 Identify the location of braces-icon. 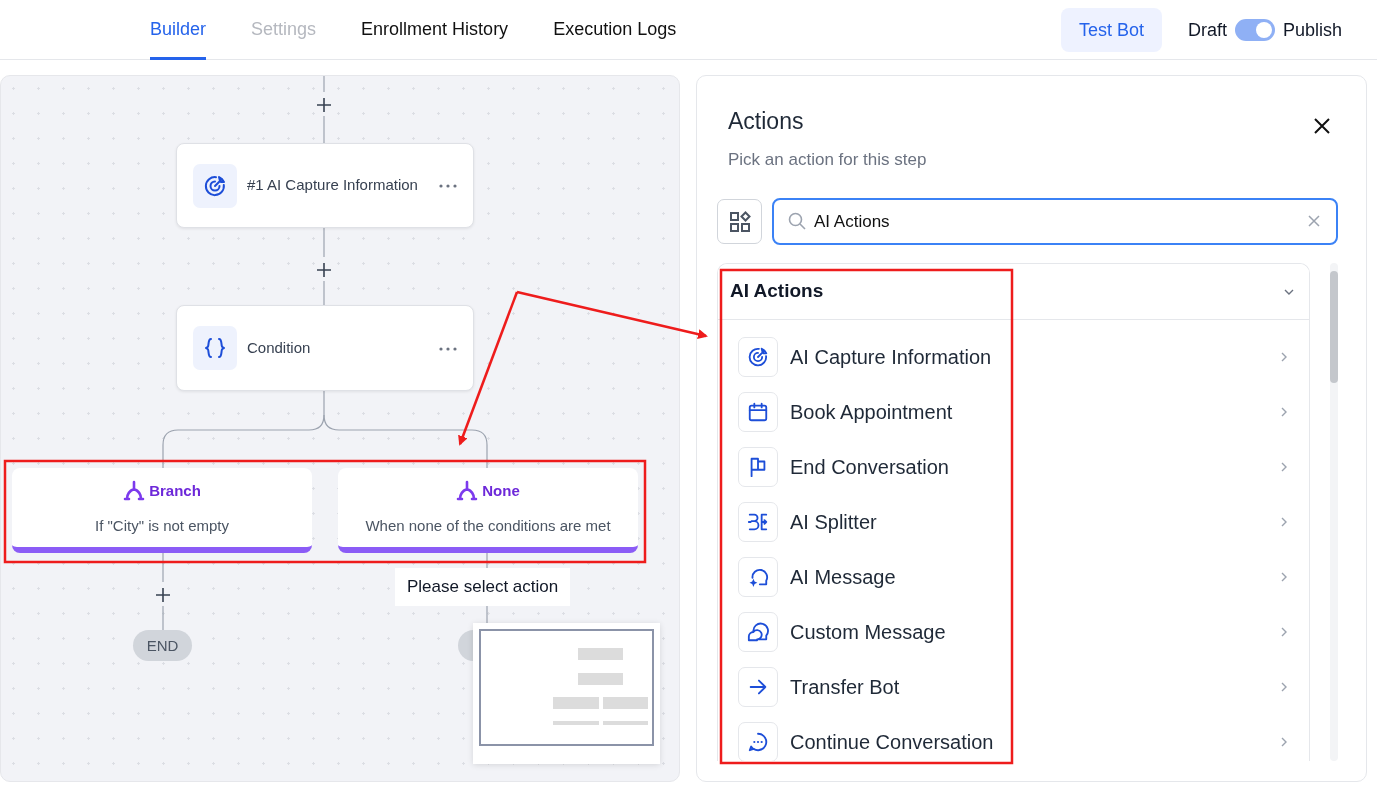
(215, 348).